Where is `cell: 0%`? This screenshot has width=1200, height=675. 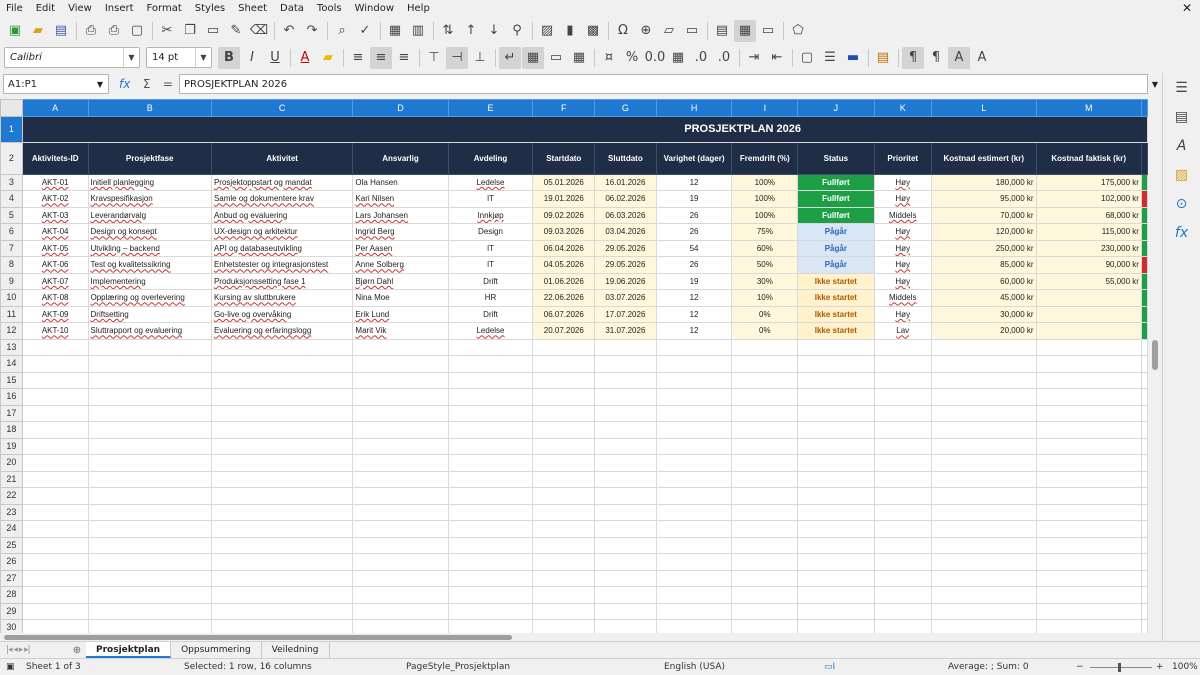
cell: 0% is located at coordinates (765, 331).